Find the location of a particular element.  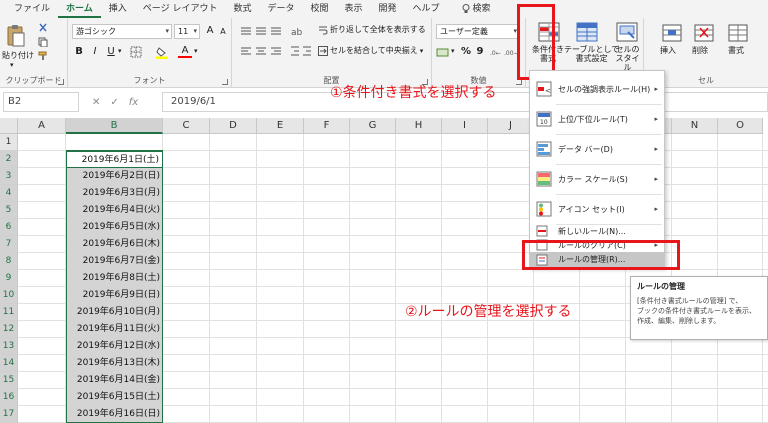

tab-review: 校閲 is located at coordinates (319, 9).